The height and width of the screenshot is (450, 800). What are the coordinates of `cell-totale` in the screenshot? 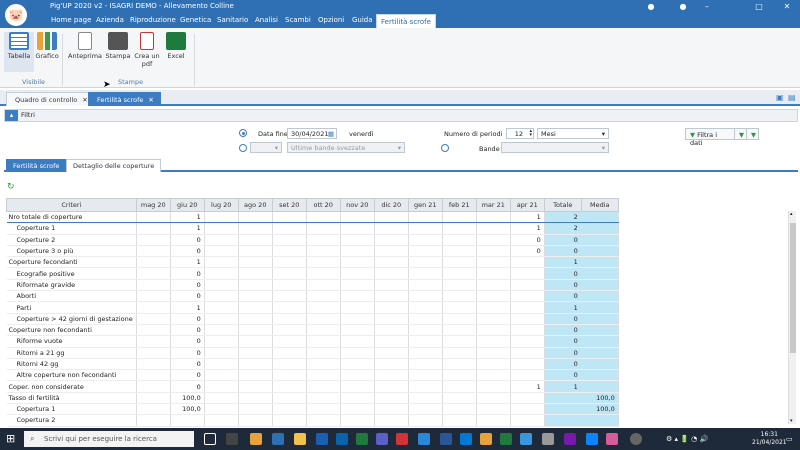 It's located at (563, 409).